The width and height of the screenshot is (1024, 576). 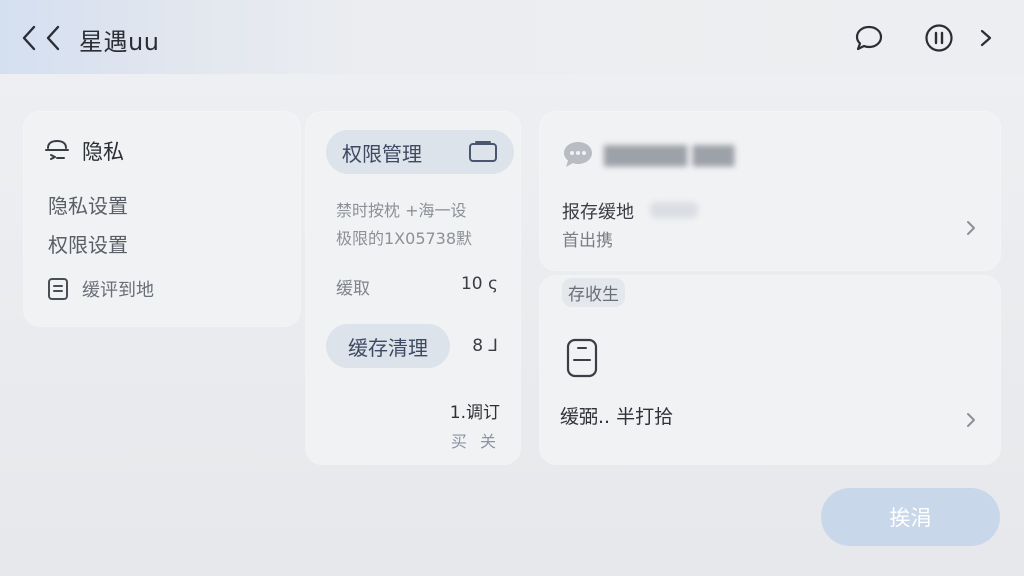 What do you see at coordinates (118, 290) in the screenshot?
I see `save-label: 缓评到地` at bounding box center [118, 290].